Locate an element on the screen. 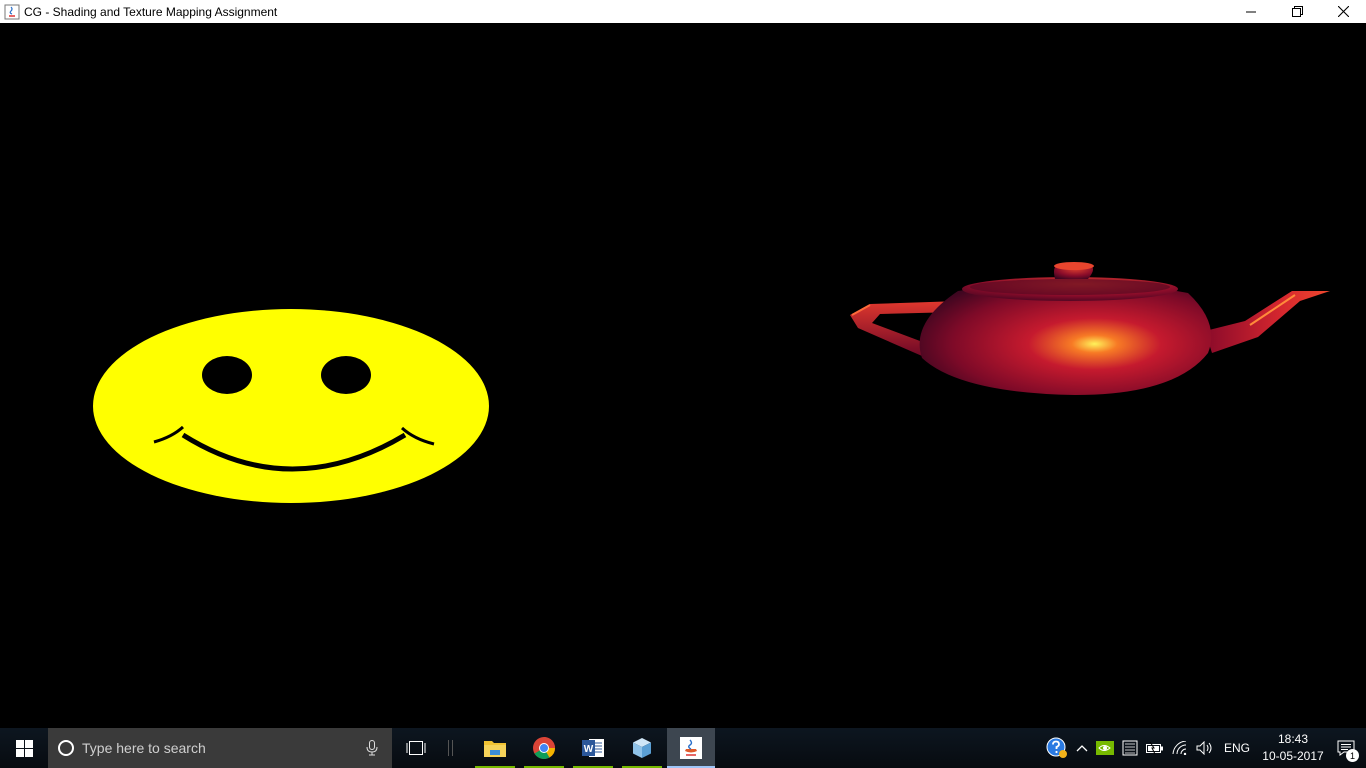 The width and height of the screenshot is (1366, 768). input-device-icon is located at coordinates (1130, 748).